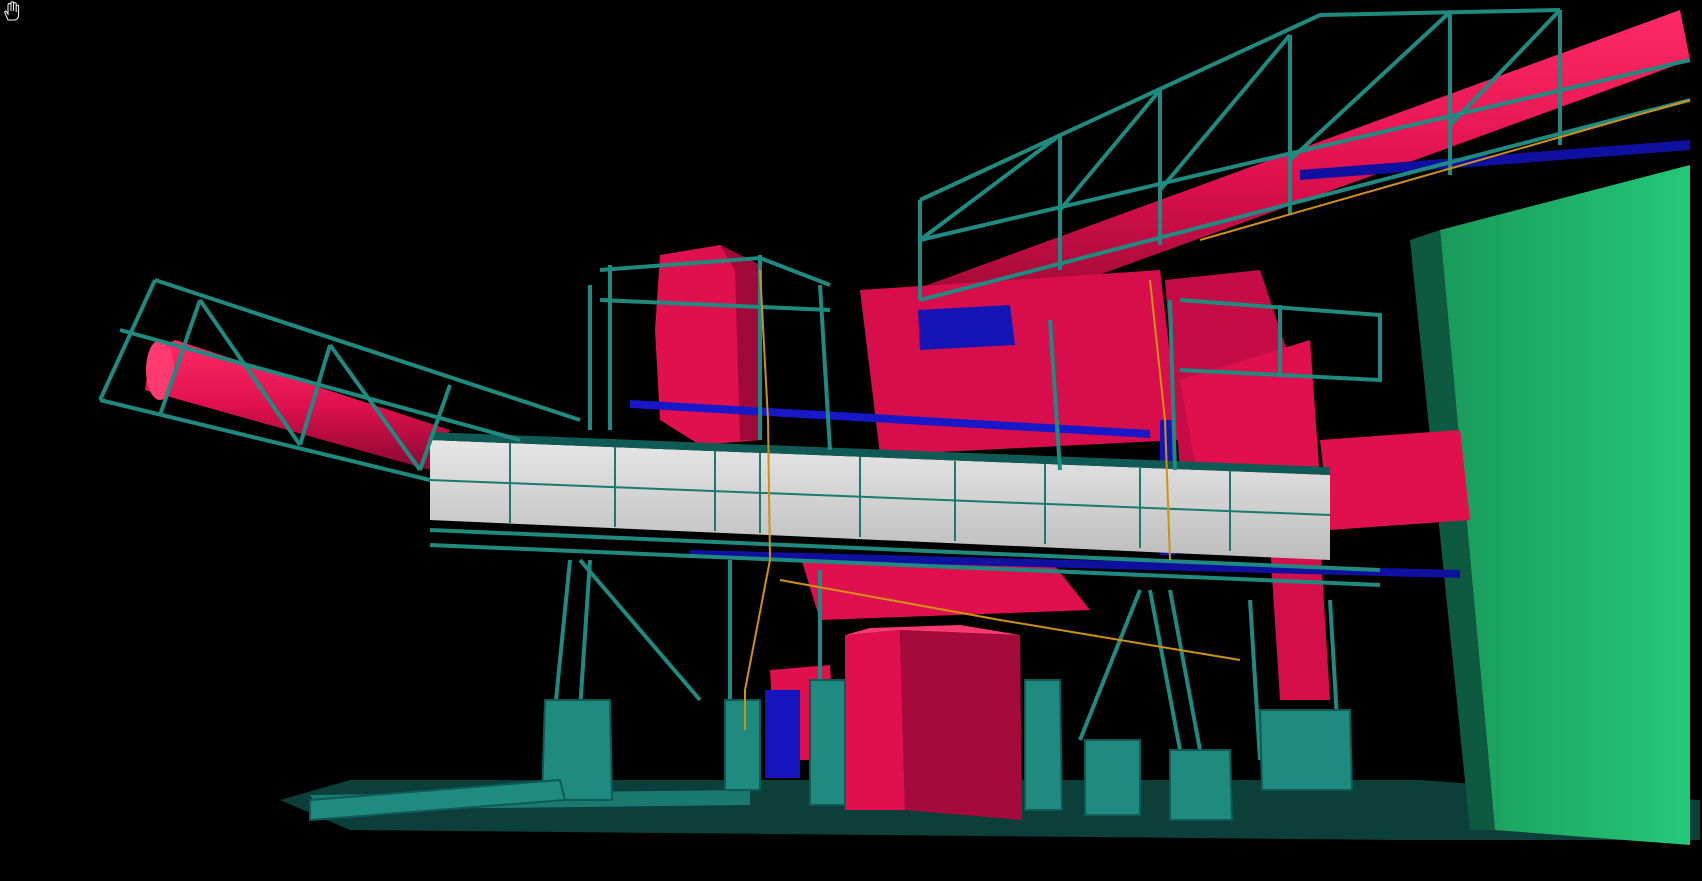 The image size is (1702, 881). I want to click on red-tanks, so click(933, 722).